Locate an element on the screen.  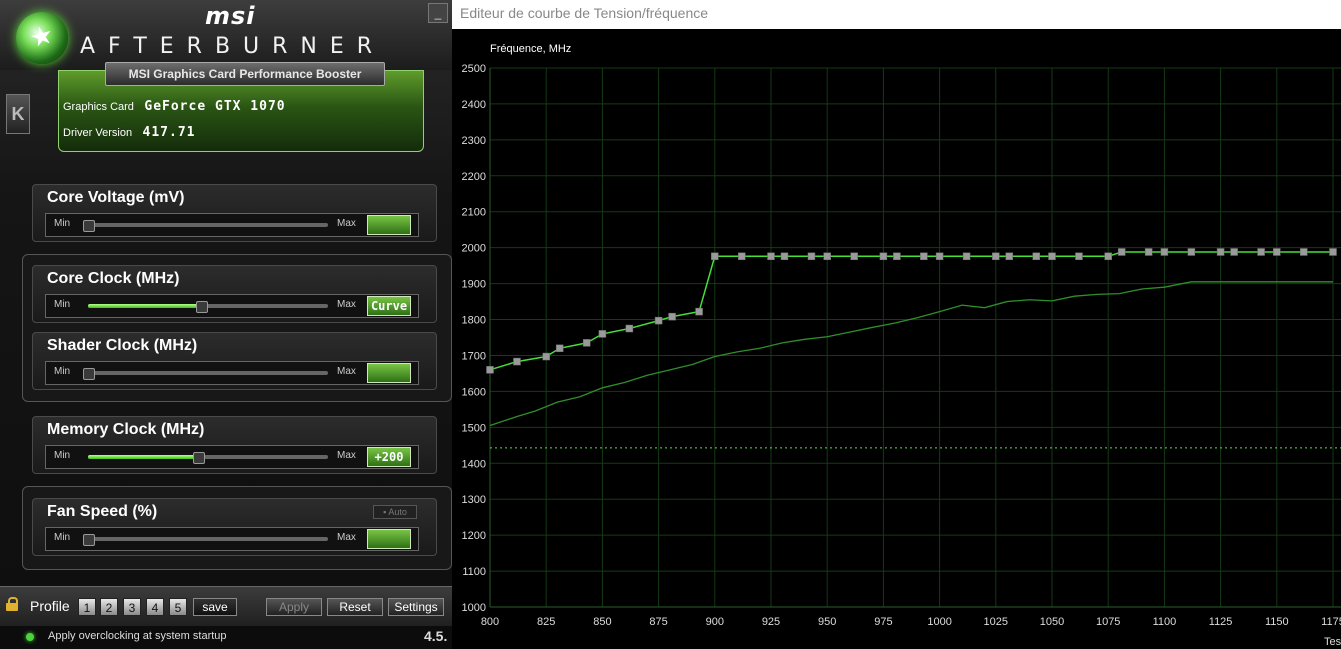
x-tick-label: 875 is located at coordinates (658, 622).